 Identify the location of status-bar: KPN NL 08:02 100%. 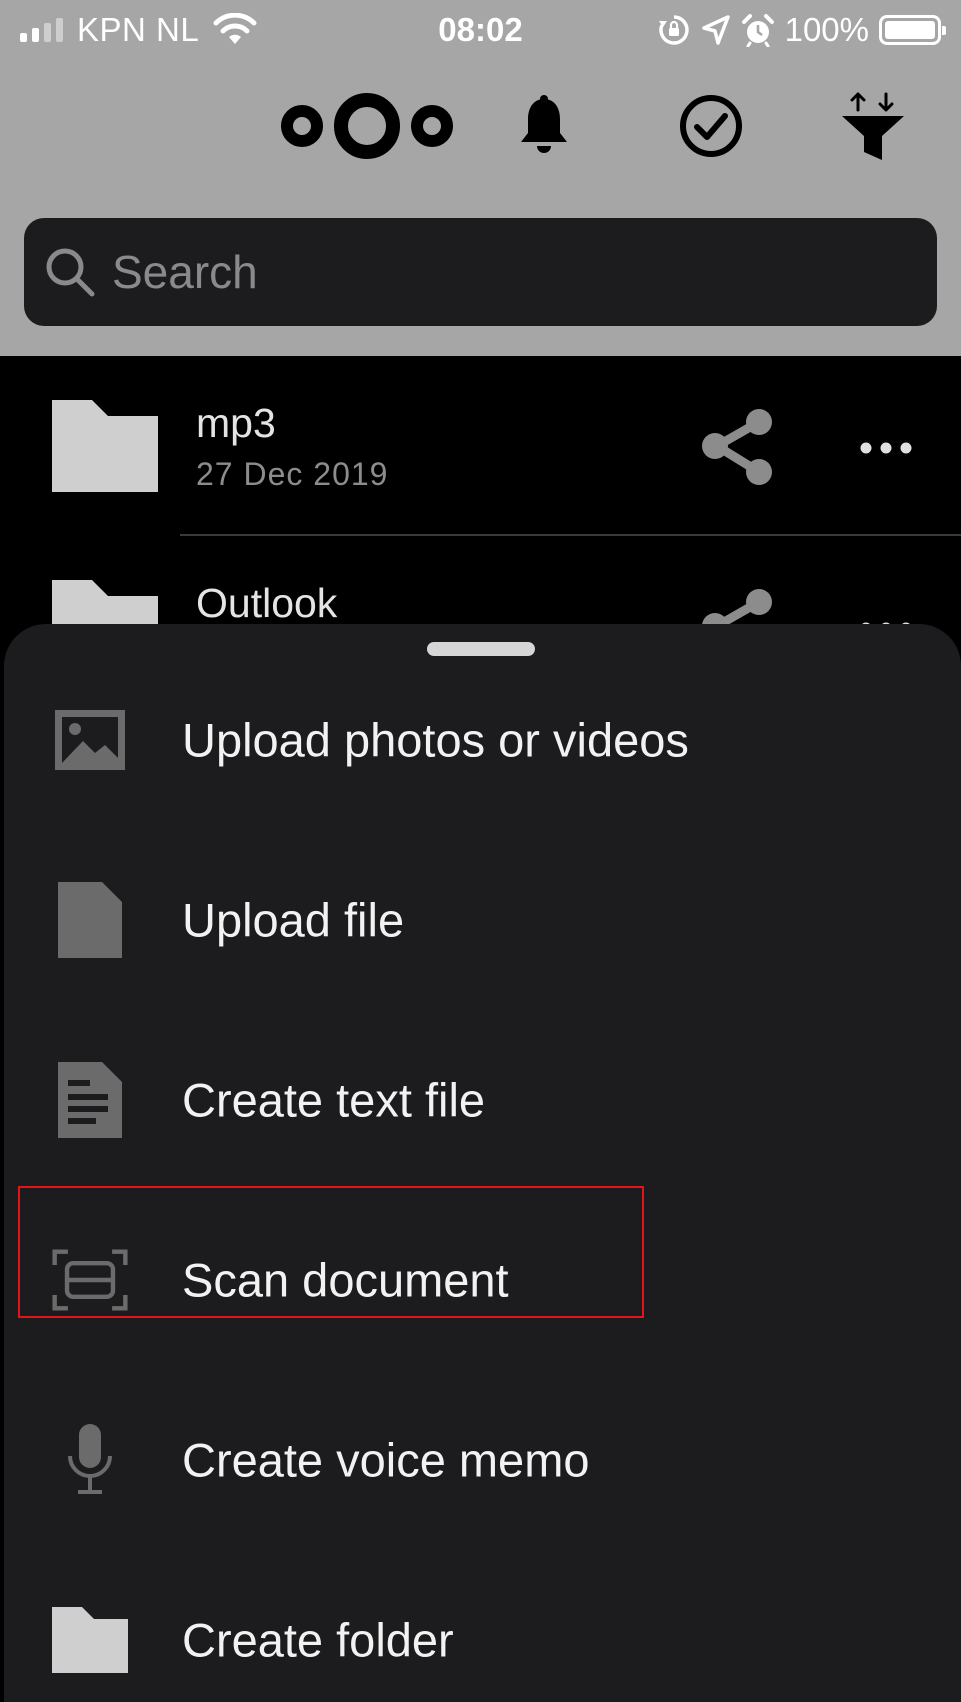
(480, 31).